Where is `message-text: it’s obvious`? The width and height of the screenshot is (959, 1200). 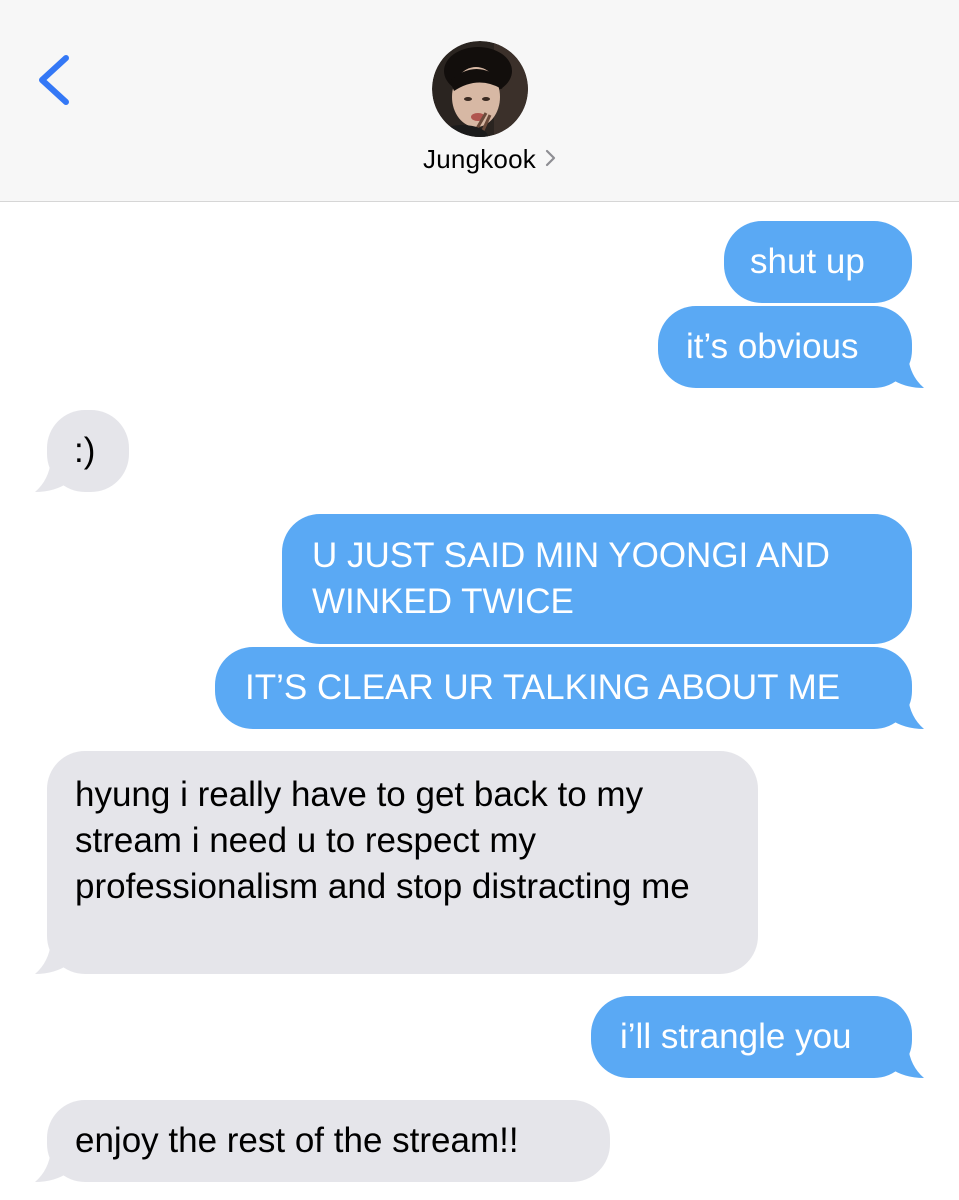
message-text: it’s obvious is located at coordinates (772, 346).